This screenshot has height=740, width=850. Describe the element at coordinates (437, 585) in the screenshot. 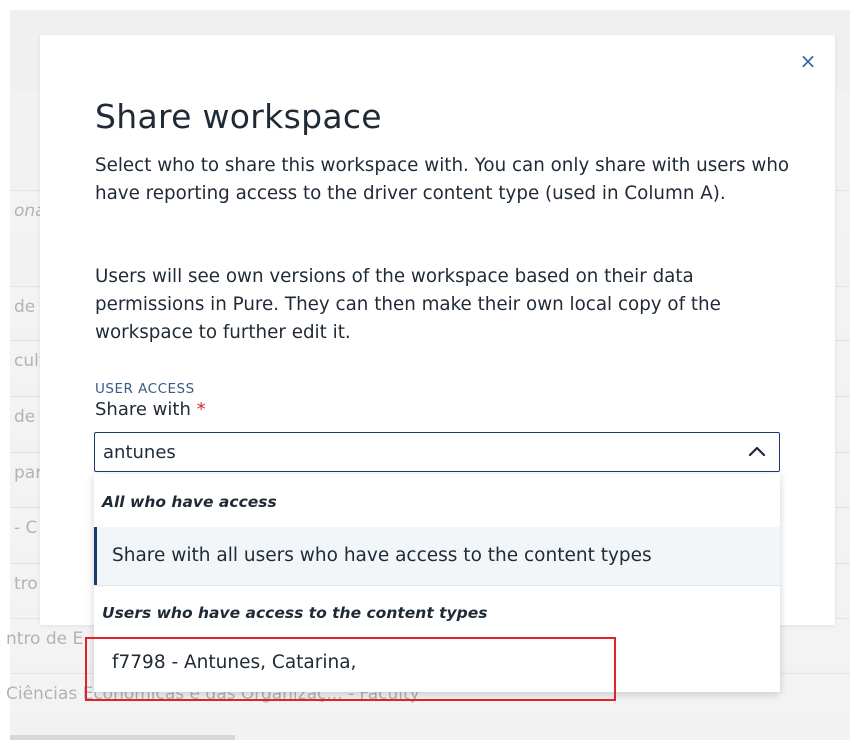

I see `dropdown-divider` at that location.